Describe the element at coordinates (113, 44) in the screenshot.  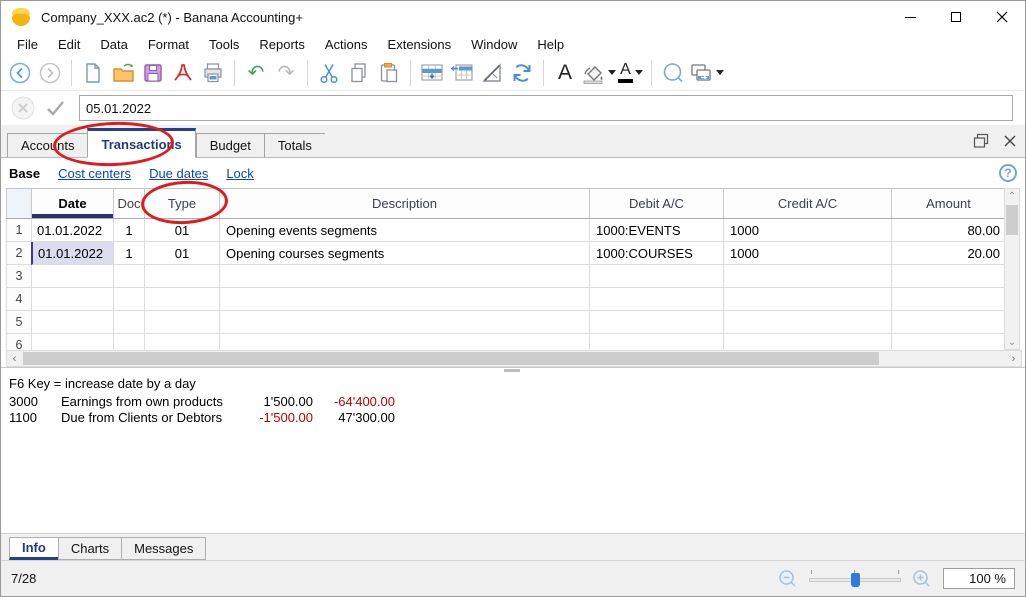
I see `menu-data: Data` at that location.